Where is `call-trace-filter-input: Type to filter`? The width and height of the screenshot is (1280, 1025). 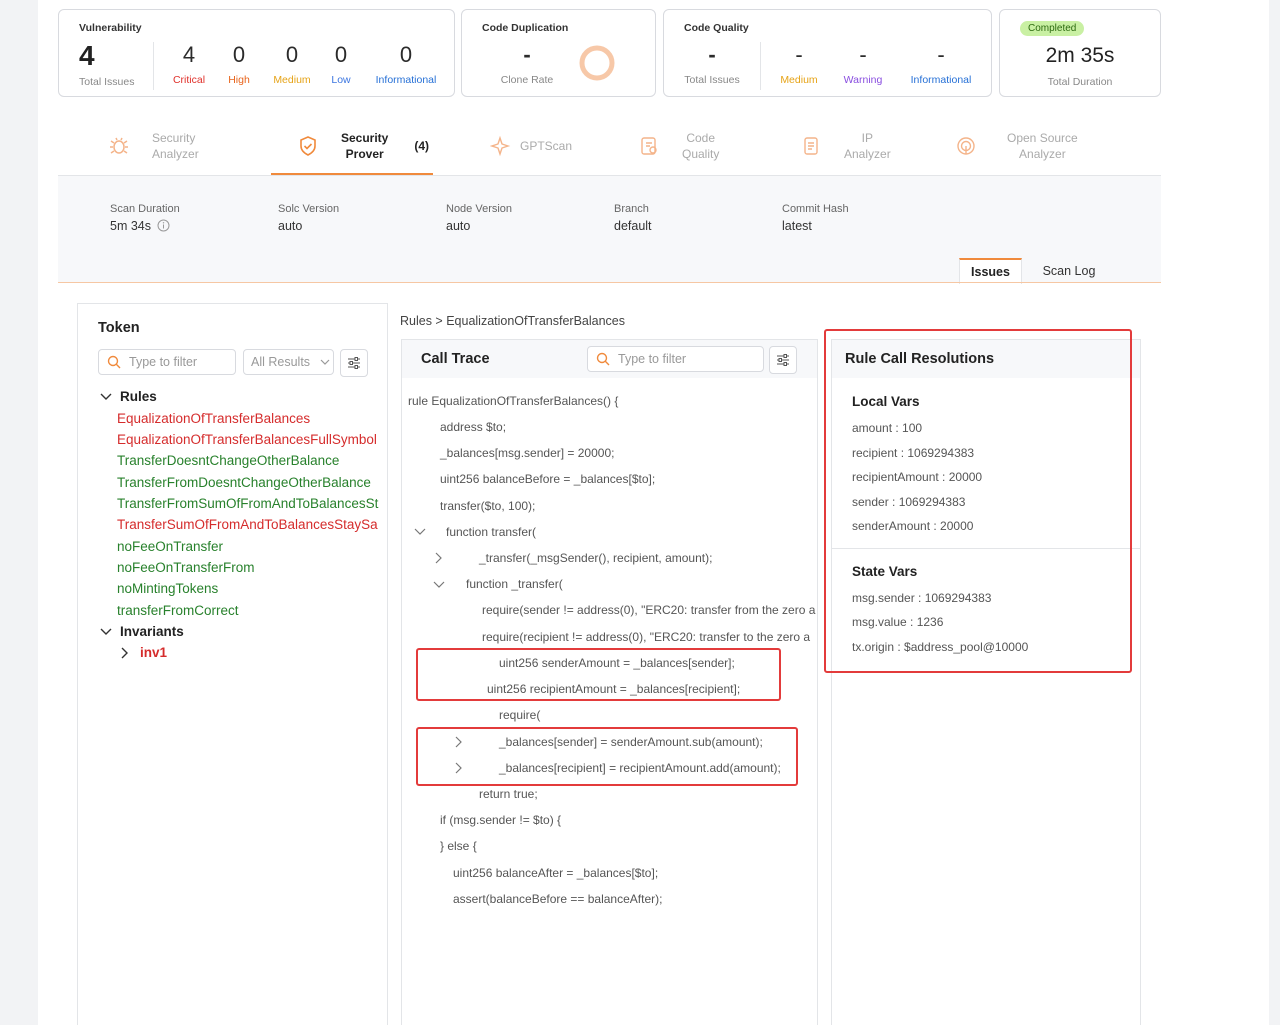 call-trace-filter-input: Type to filter is located at coordinates (675, 359).